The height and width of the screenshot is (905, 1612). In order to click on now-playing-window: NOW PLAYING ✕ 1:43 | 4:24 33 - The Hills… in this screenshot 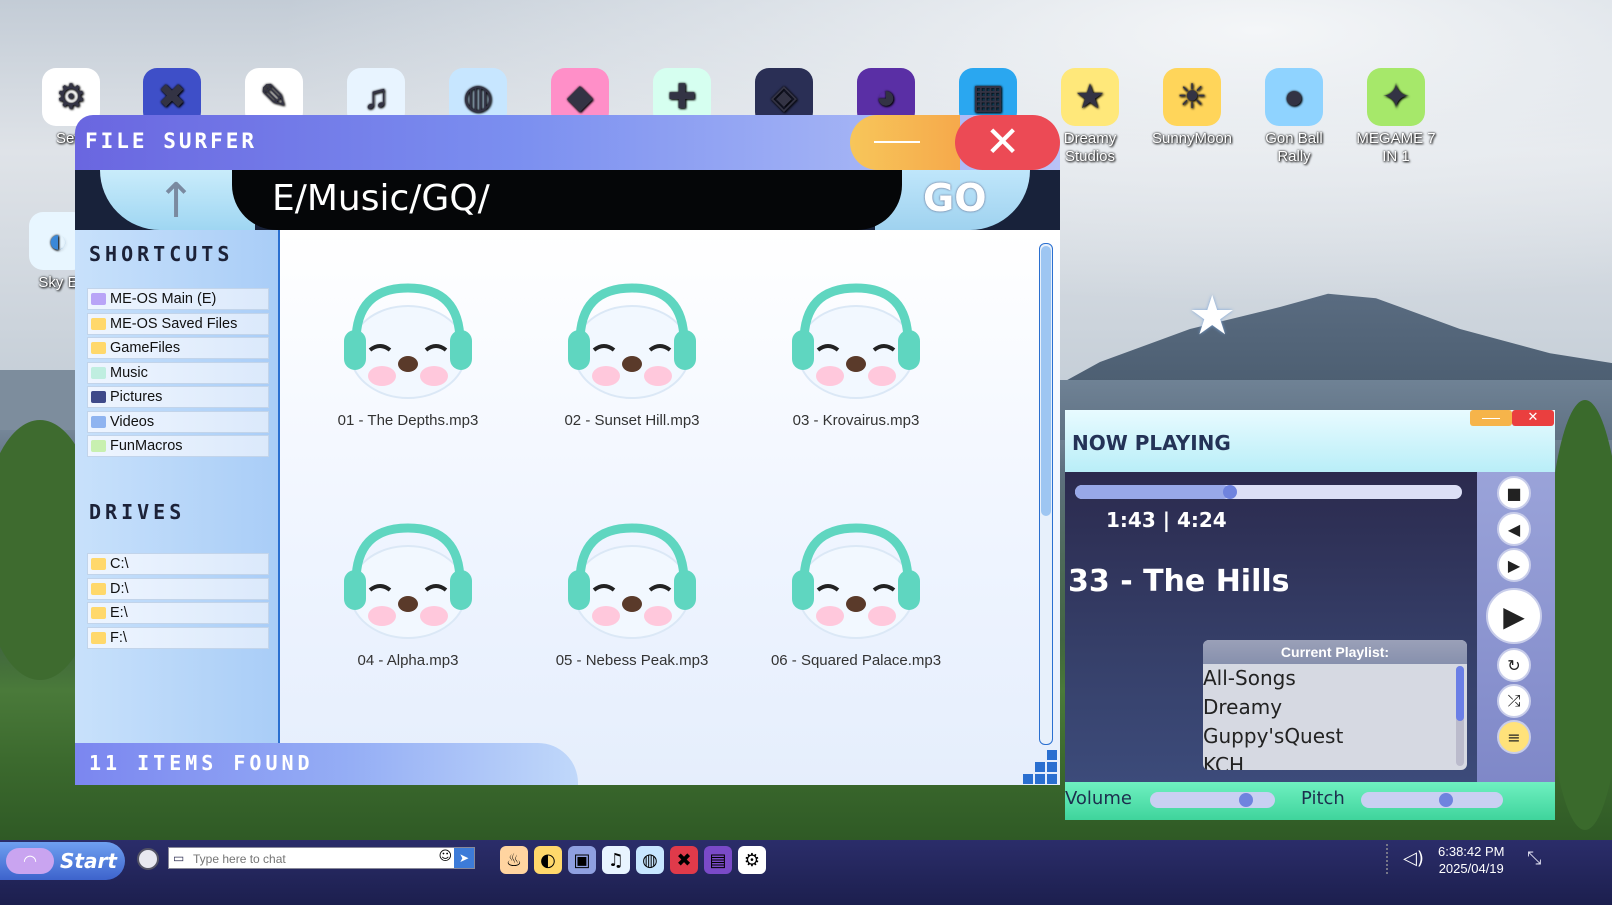, I will do `click(1310, 615)`.